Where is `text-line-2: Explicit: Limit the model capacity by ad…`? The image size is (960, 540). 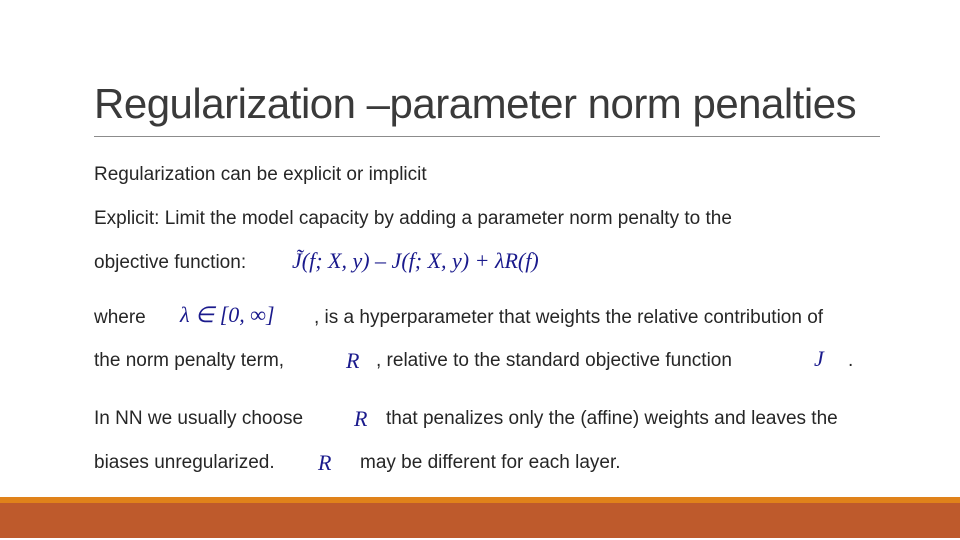
text-line-2: Explicit: Limit the model capacity by ad… is located at coordinates (413, 218).